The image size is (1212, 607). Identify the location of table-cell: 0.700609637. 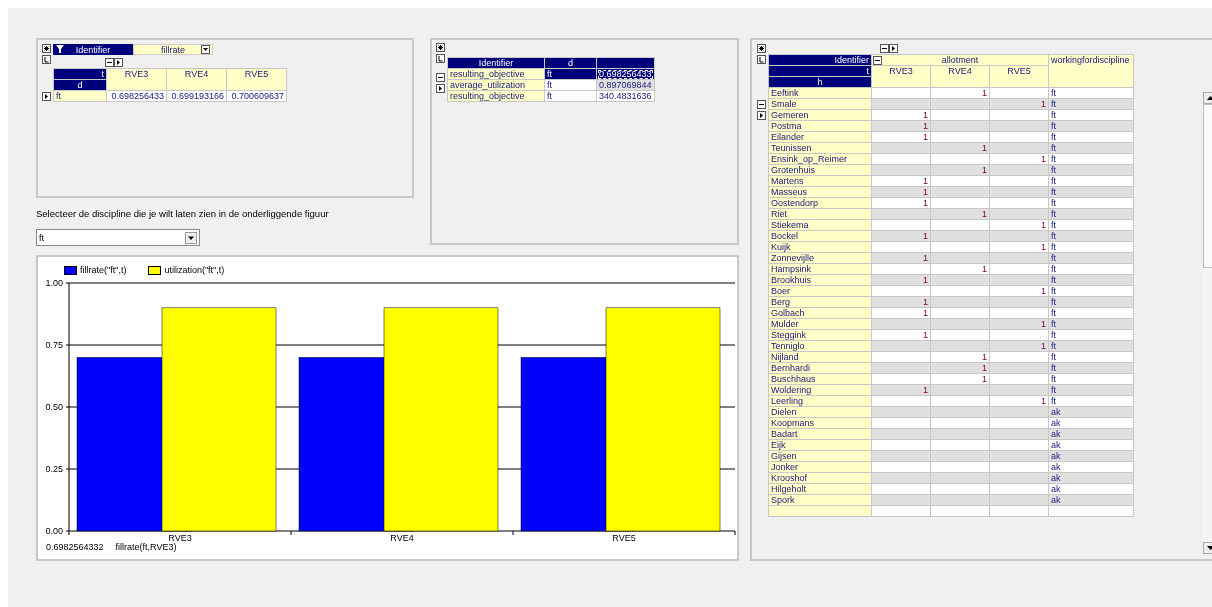
(256, 96).